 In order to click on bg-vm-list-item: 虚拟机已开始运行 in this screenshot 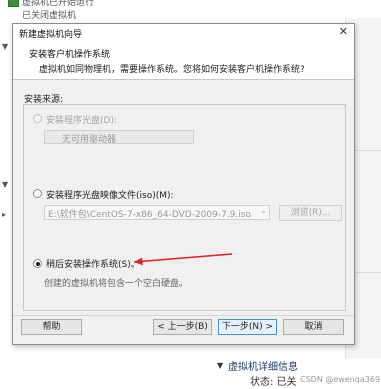, I will do `click(58, 4)`.